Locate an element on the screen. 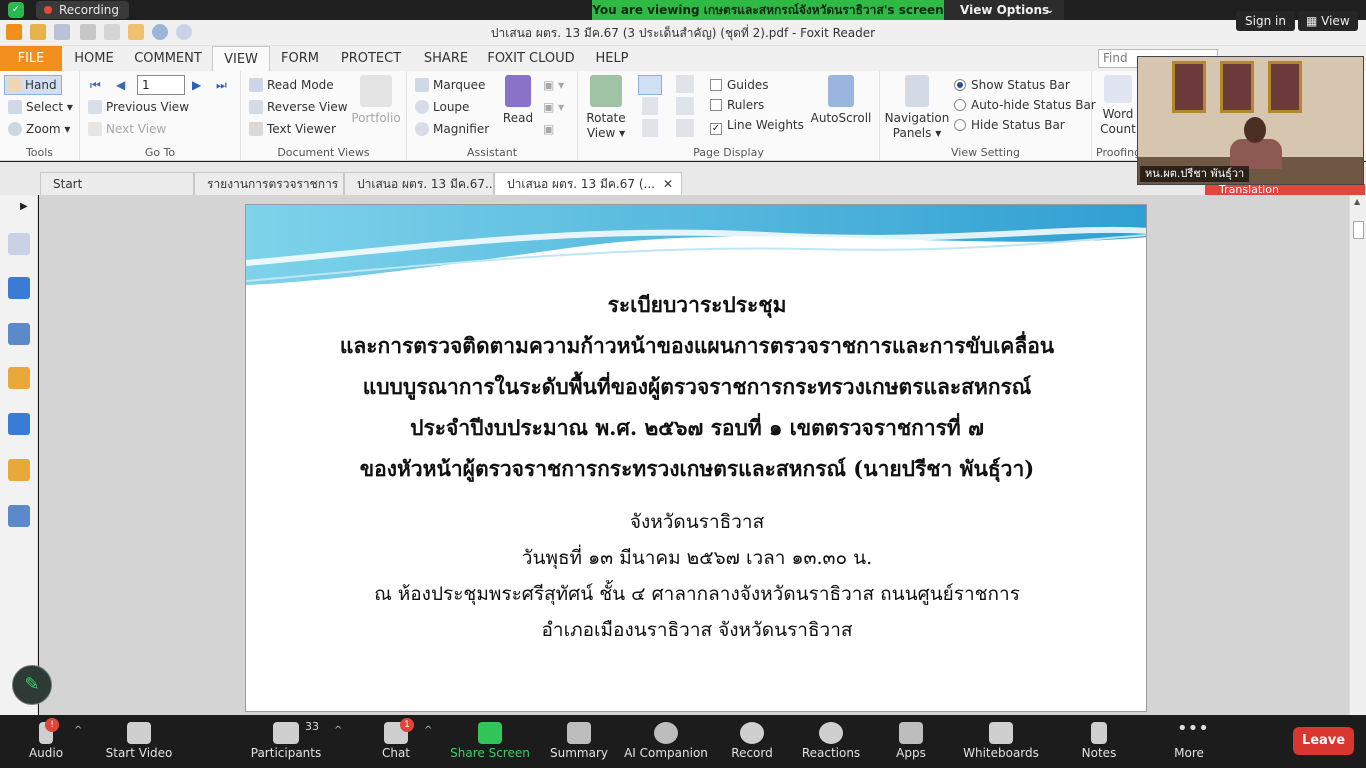 Image resolution: width=1366 pixels, height=768 pixels. reactions-button: Reactions is located at coordinates (831, 741).